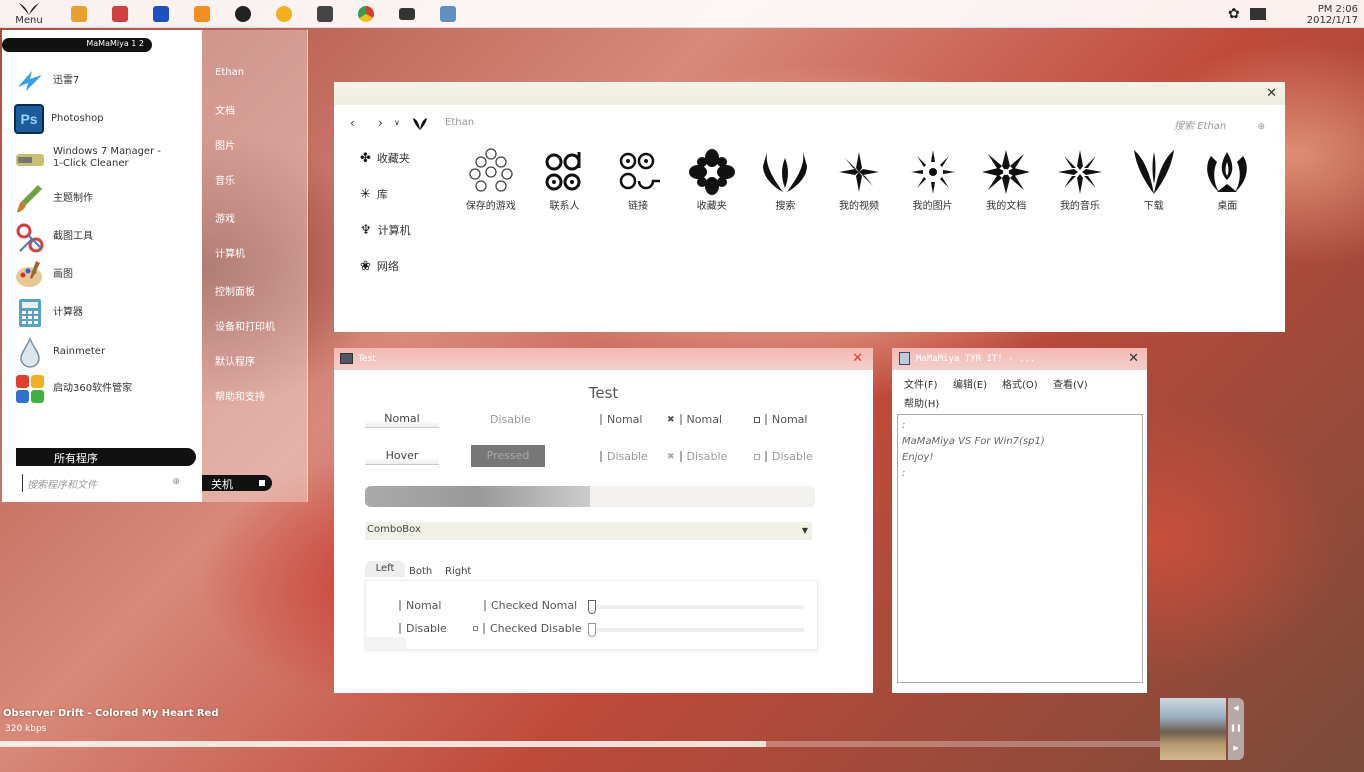 The width and height of the screenshot is (1364, 772). What do you see at coordinates (621, 419) in the screenshot?
I see `radio-normal: Nomal` at bounding box center [621, 419].